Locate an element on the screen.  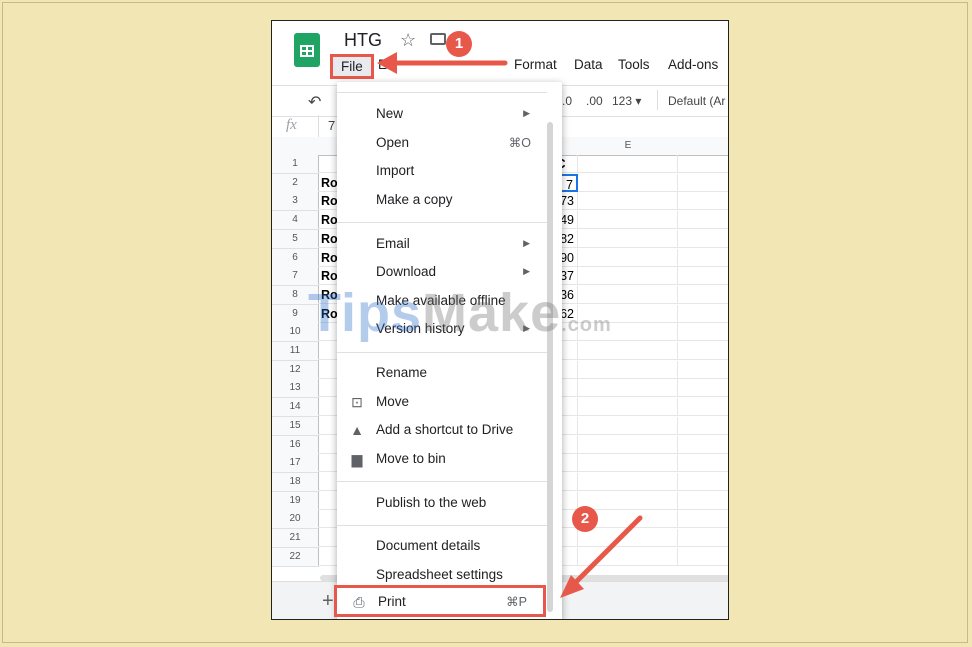
step-2-badge: 2 is located at coordinates (585, 519).